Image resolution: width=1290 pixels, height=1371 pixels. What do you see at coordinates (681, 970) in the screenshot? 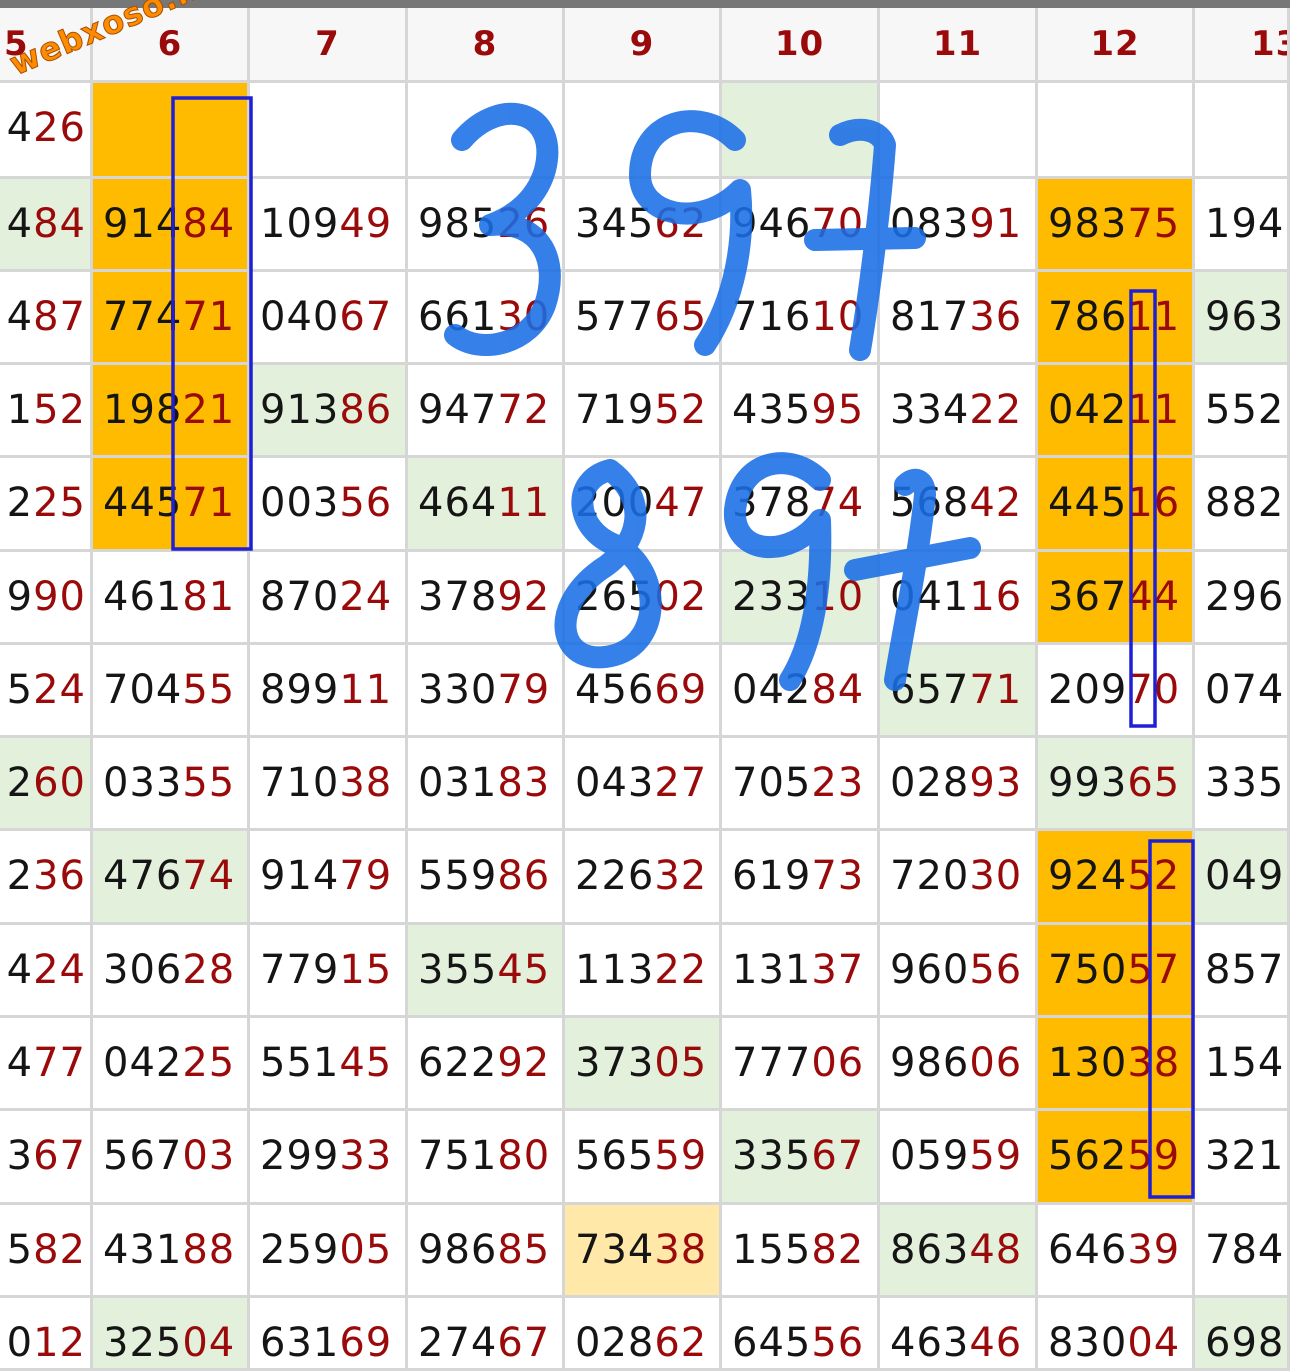
I see `number-last-two-digits: 22` at bounding box center [681, 970].